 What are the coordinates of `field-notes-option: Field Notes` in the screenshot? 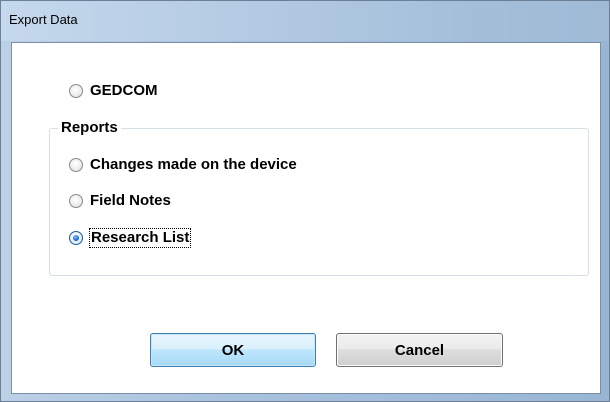 It's located at (120, 201).